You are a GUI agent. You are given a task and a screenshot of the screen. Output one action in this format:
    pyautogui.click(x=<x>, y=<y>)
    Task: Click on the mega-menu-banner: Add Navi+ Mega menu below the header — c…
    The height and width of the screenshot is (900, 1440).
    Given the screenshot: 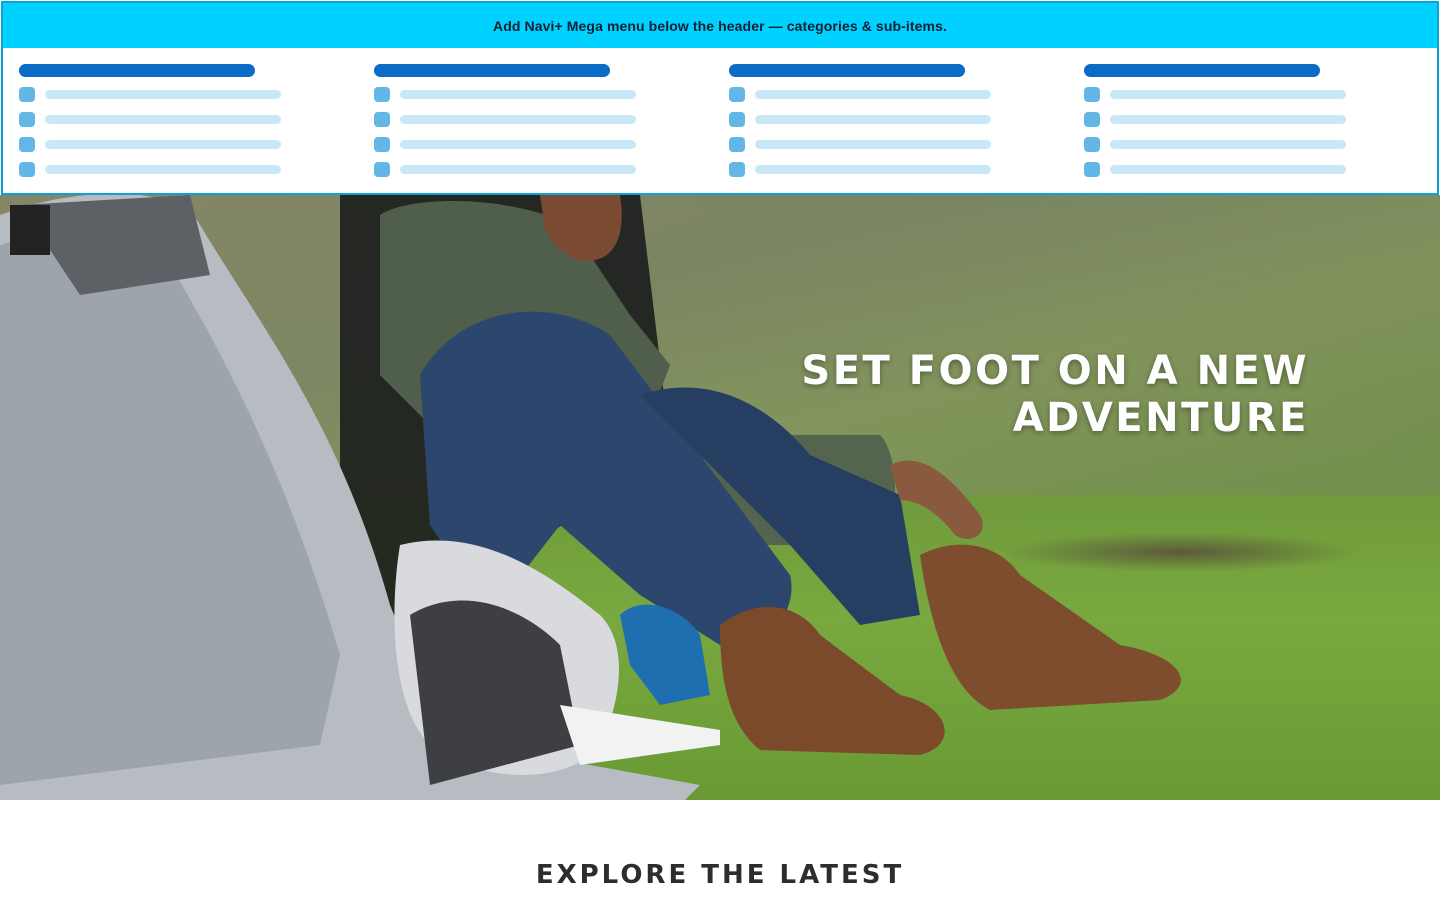 What is the action you would take?
    pyautogui.click(x=720, y=25)
    